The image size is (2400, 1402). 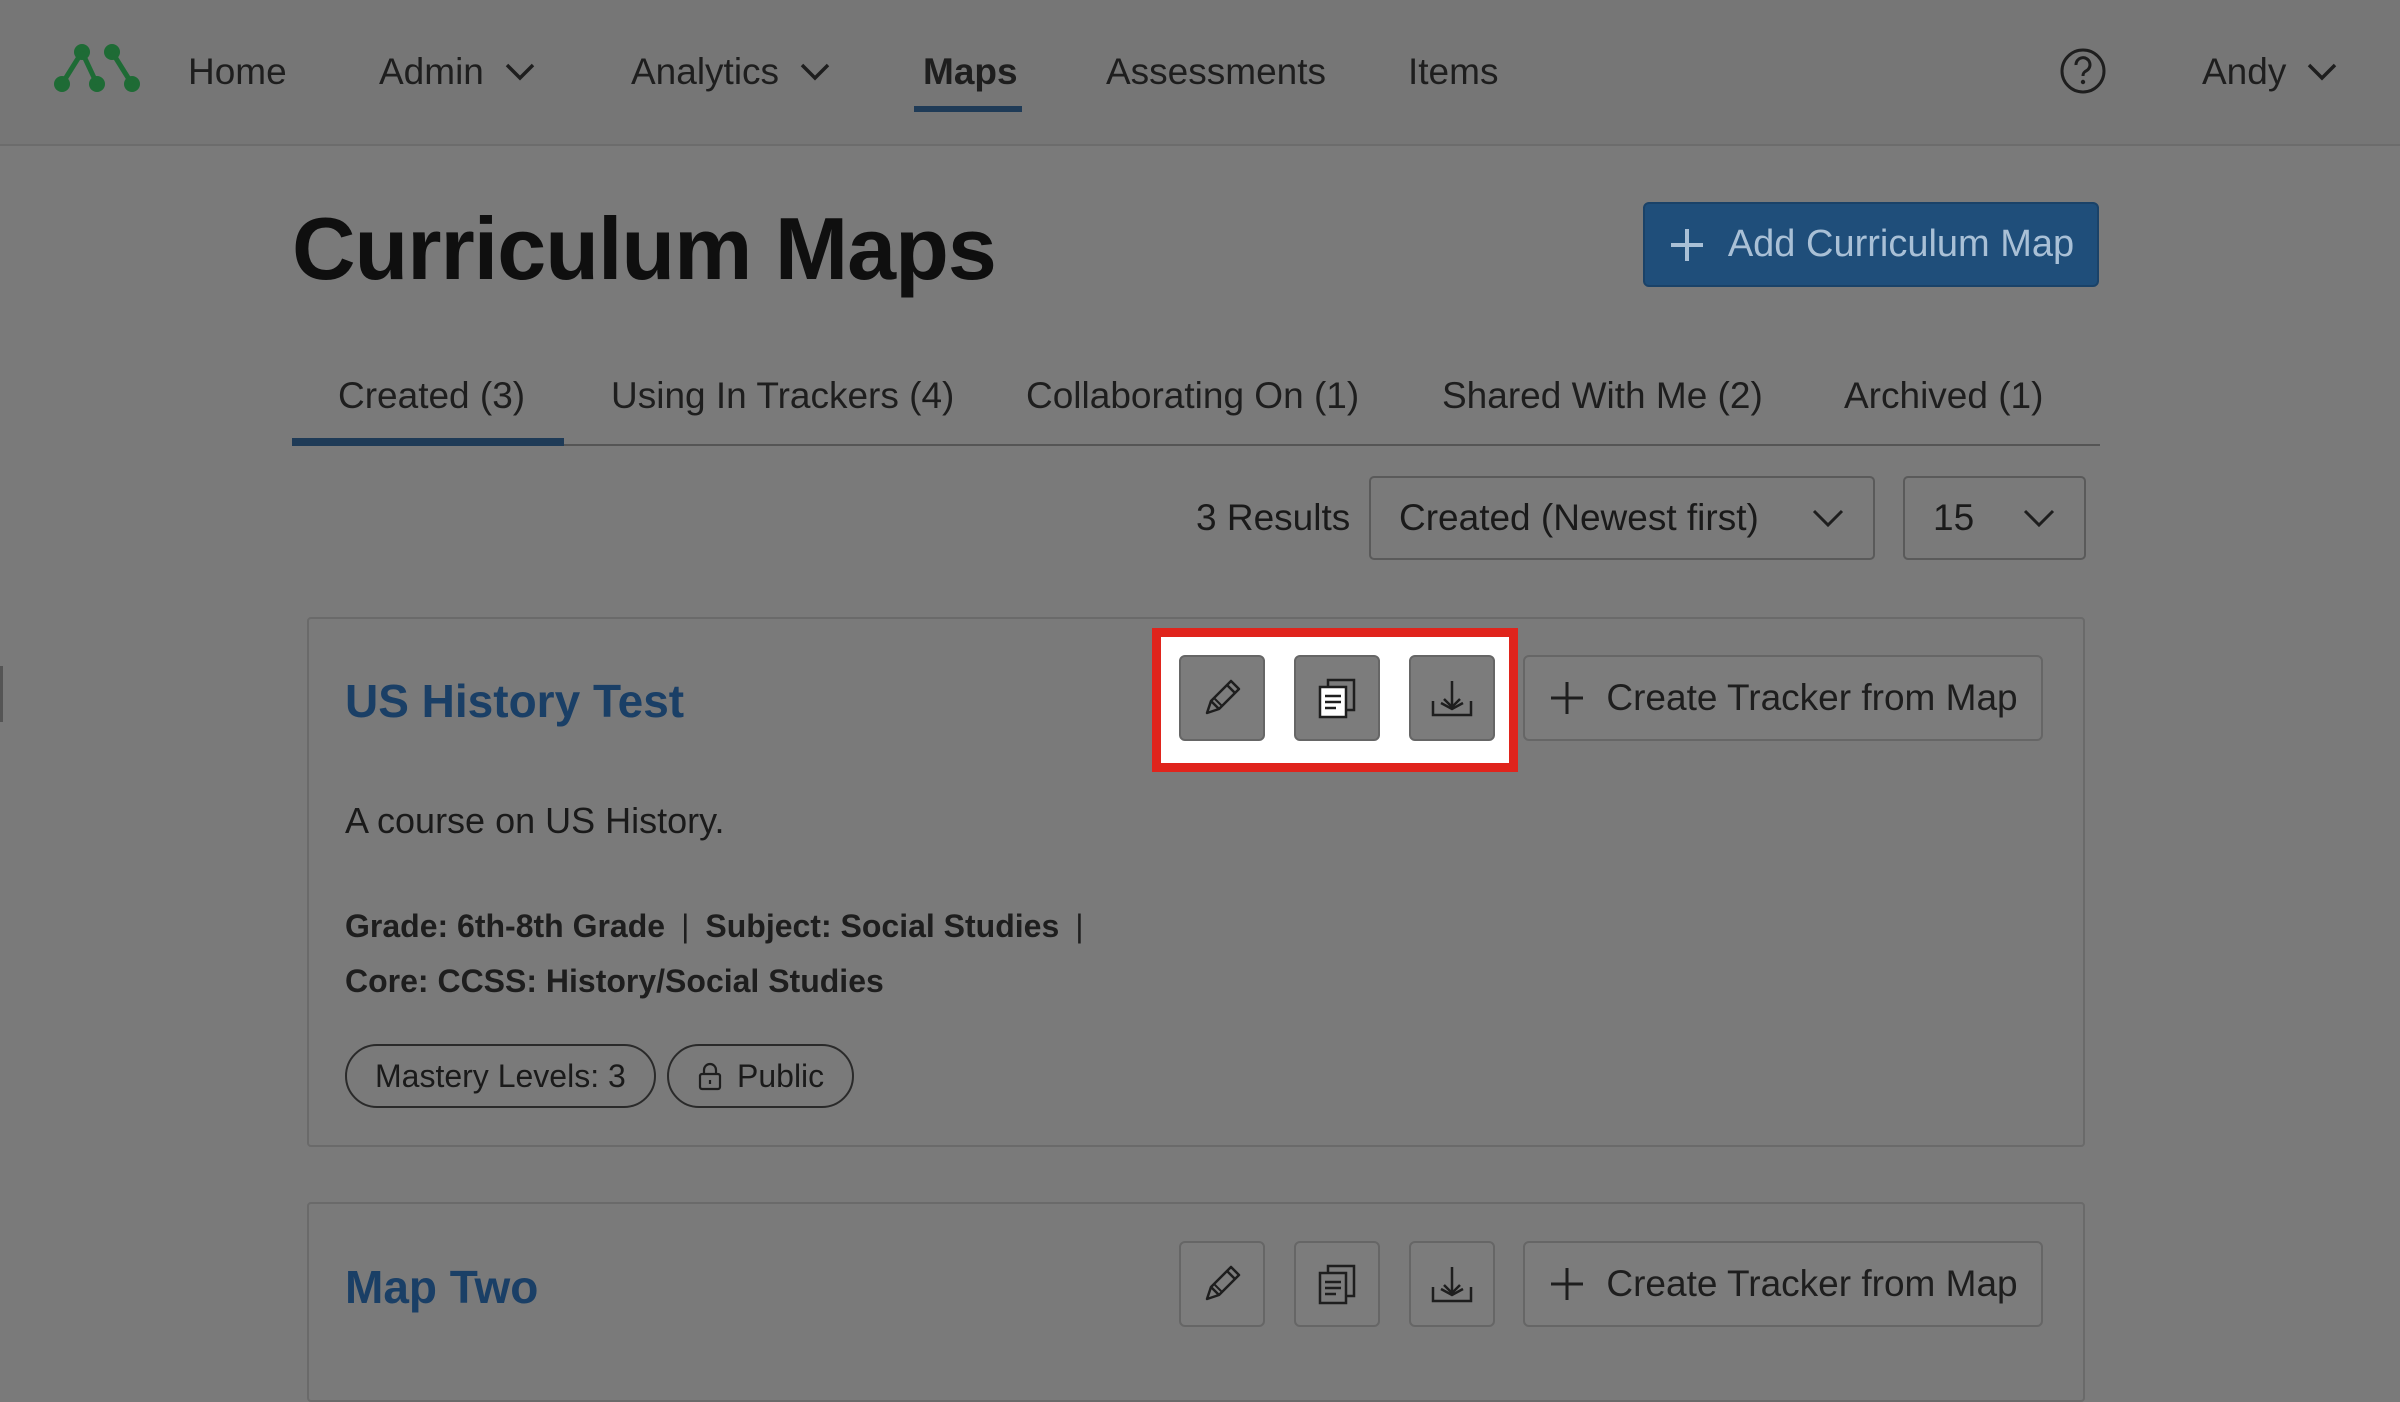 I want to click on add-curriculum-map-button: Add Curriculum Map, so click(x=1871, y=244).